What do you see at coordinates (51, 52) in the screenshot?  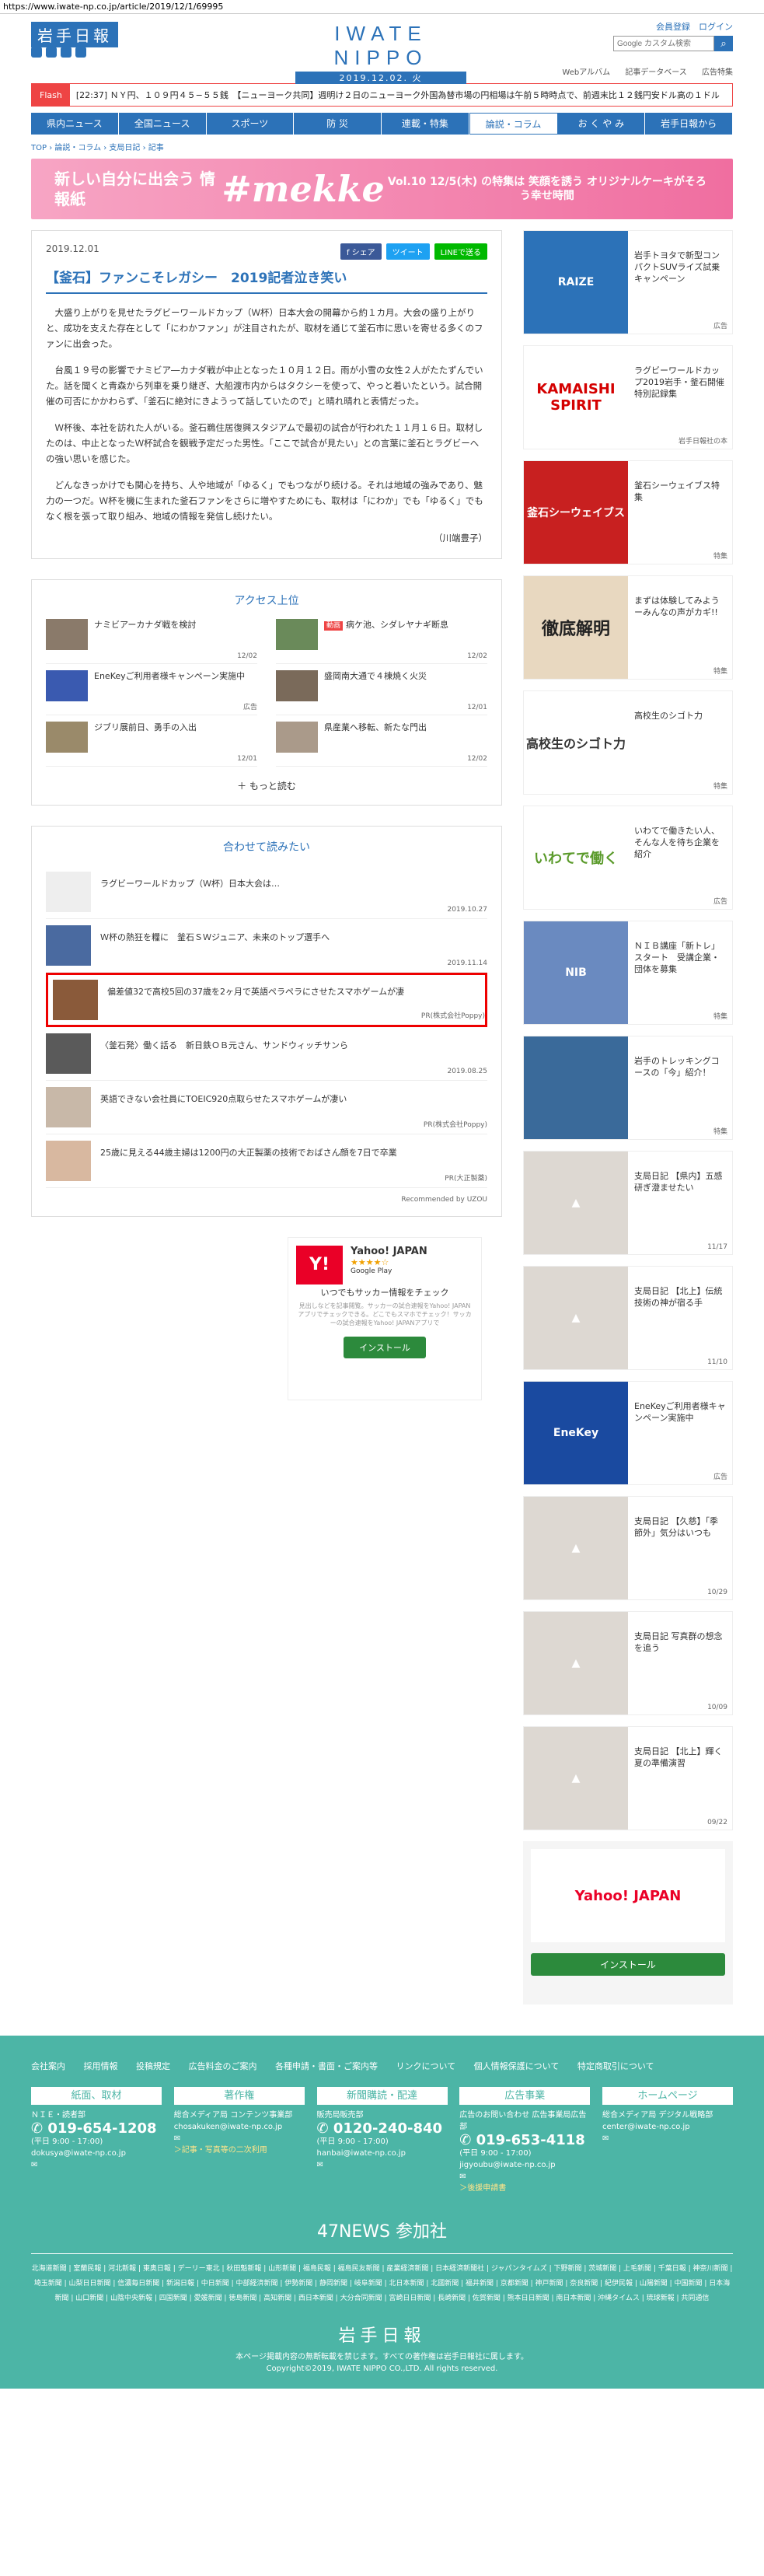 I see `facebook-icon` at bounding box center [51, 52].